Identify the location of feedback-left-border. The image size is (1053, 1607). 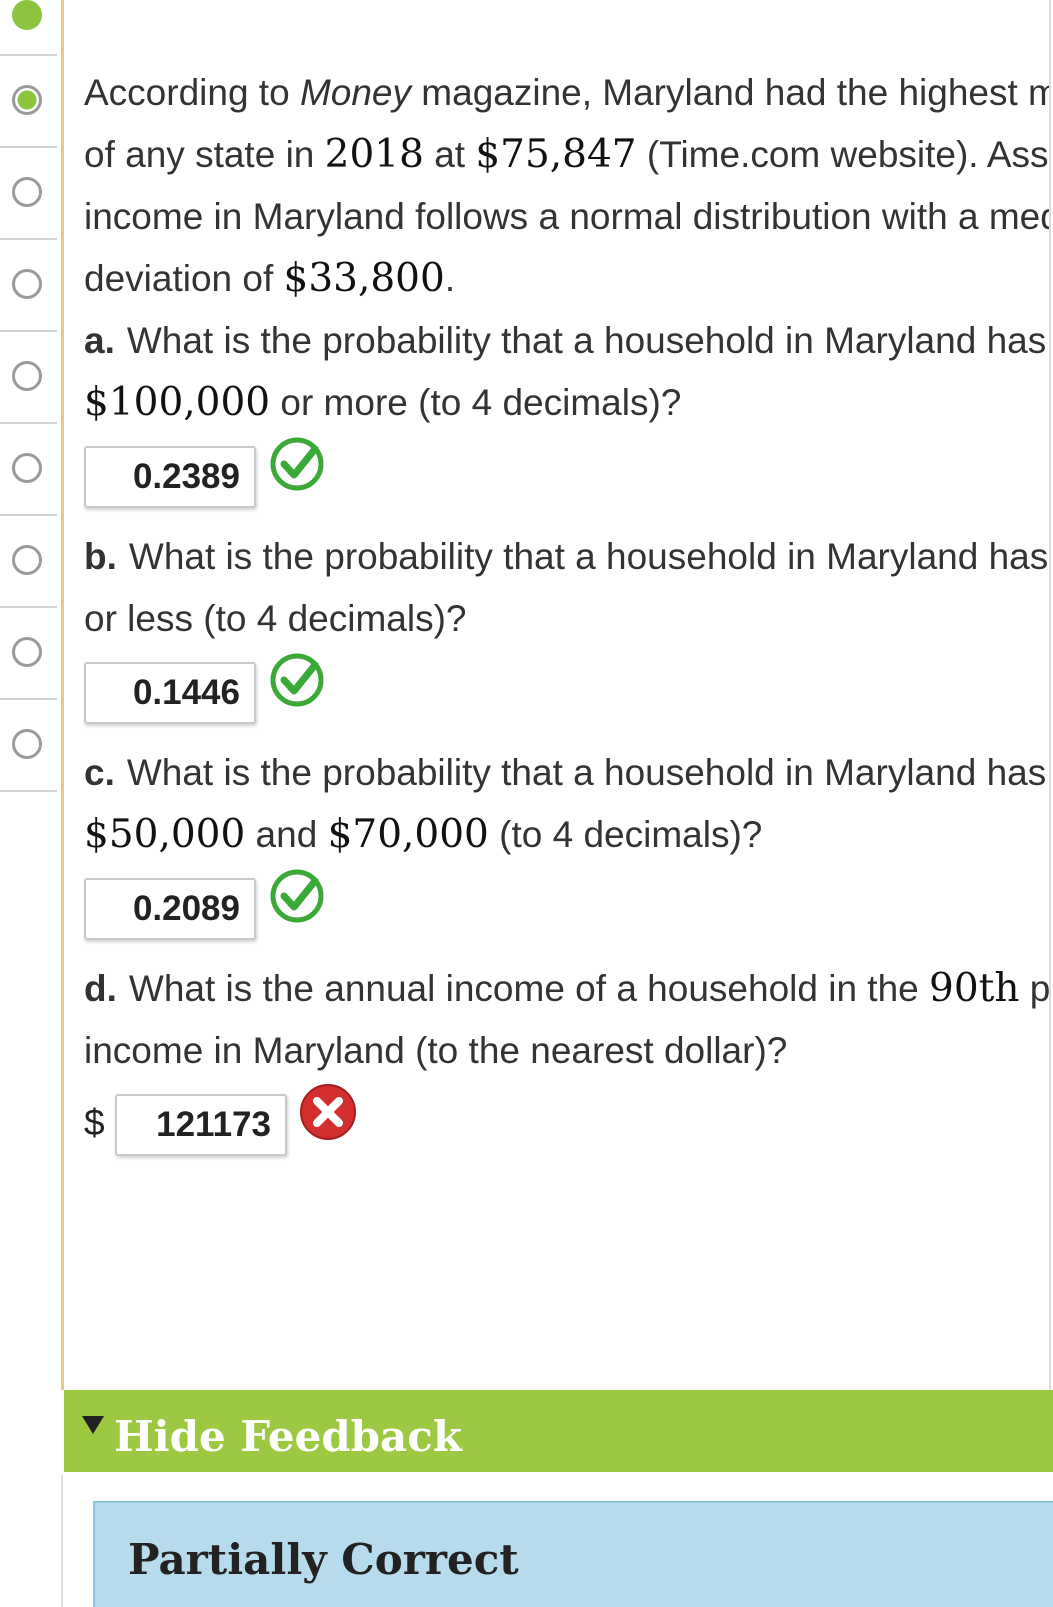
(62, 1541).